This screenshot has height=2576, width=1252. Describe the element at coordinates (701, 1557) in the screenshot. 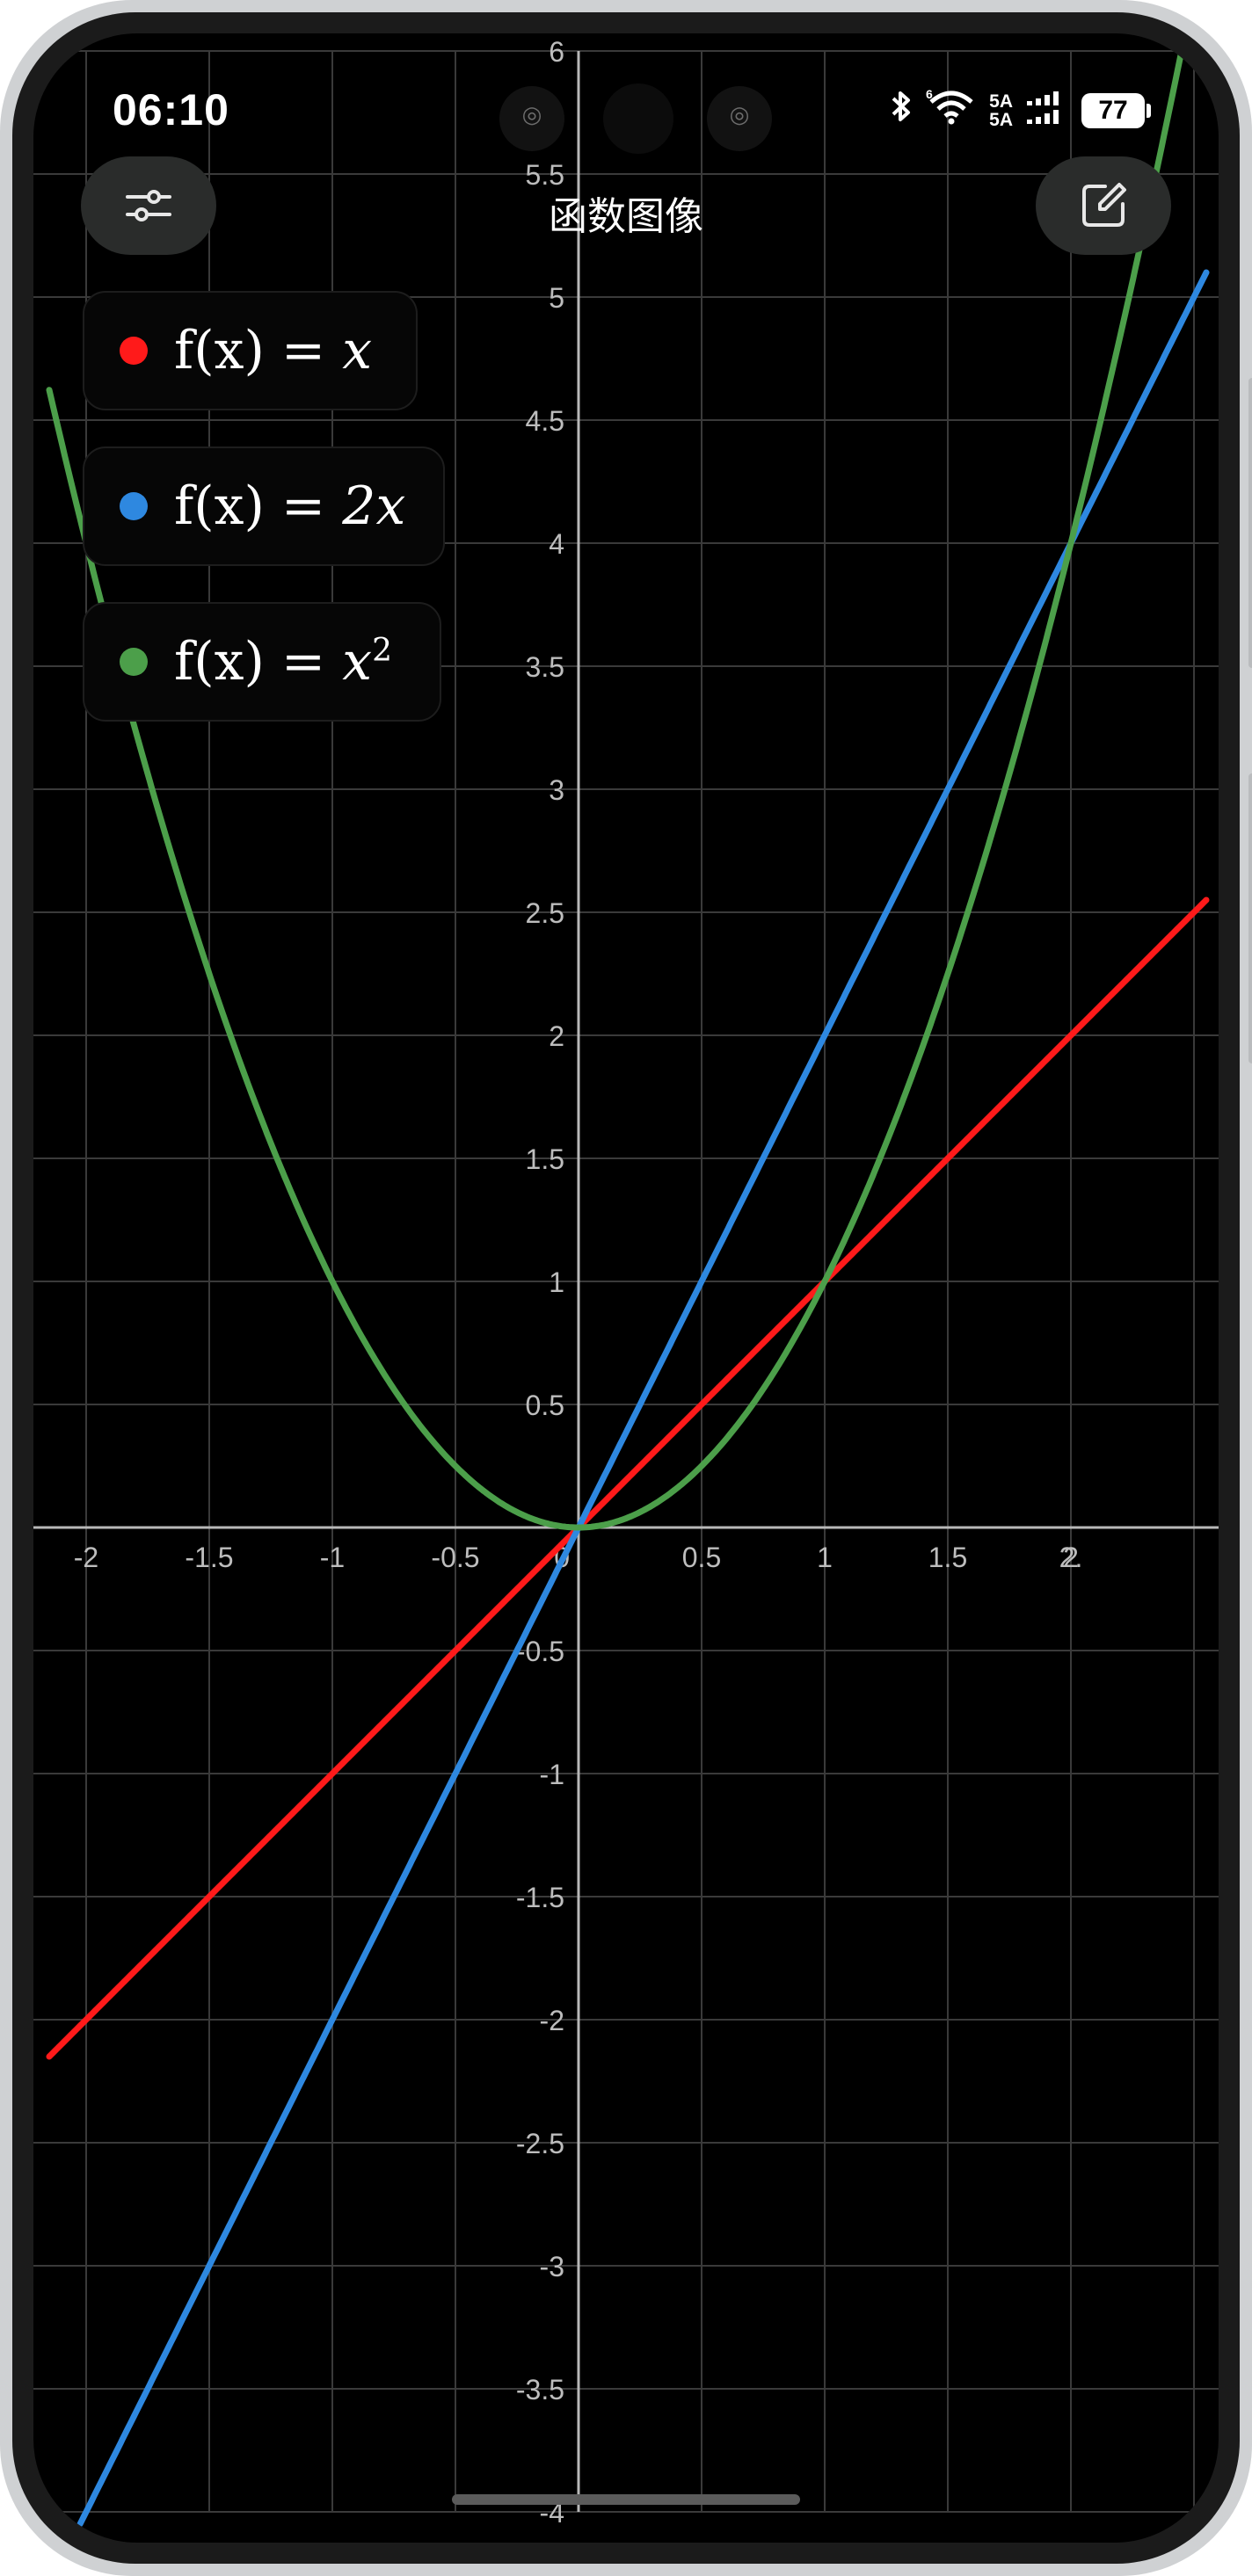

I see `x-tick-label: 0.5` at that location.